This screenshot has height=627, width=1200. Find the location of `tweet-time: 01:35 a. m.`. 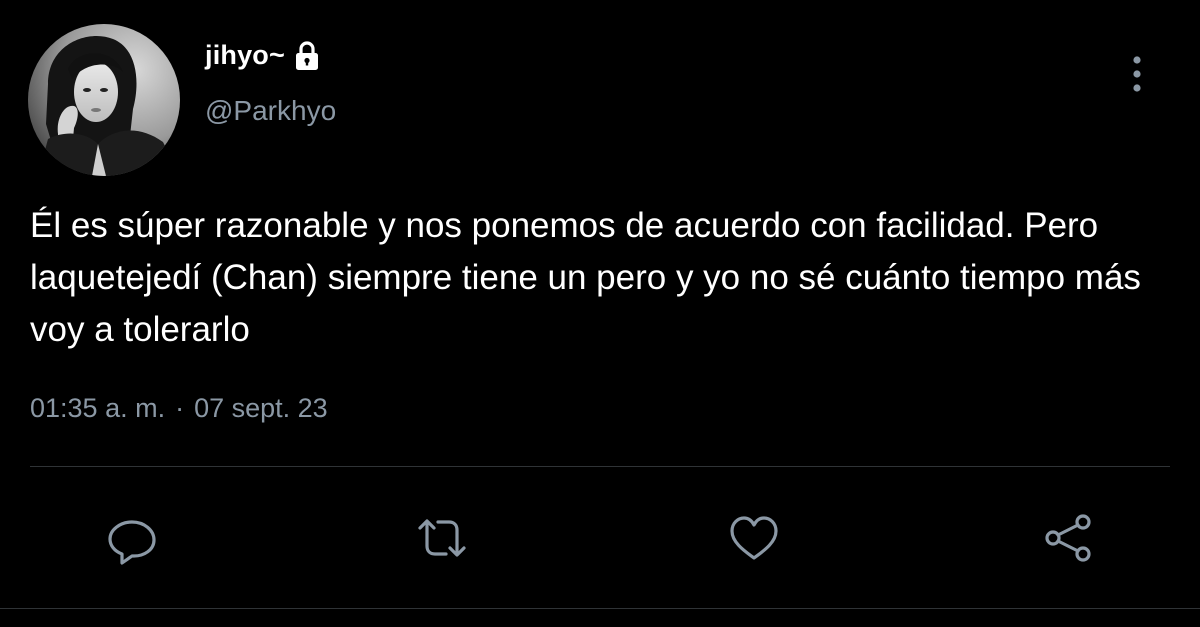

tweet-time: 01:35 a. m. is located at coordinates (98, 408).